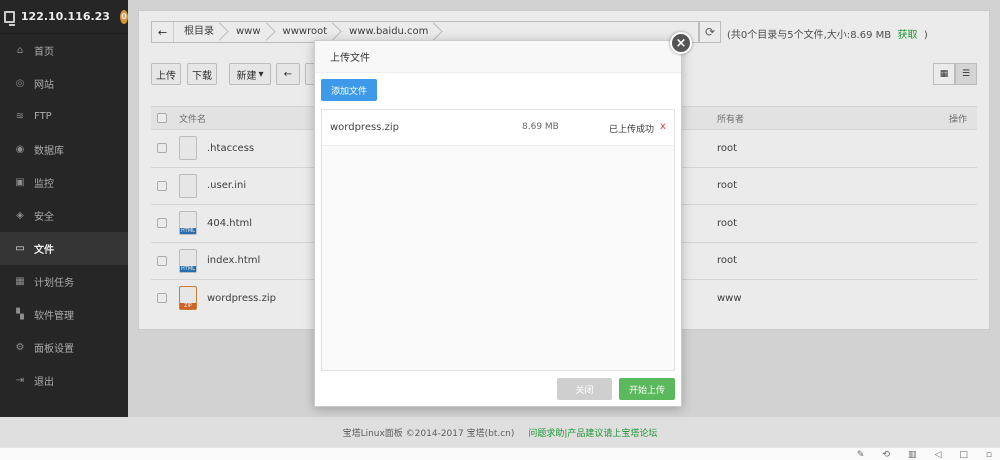 This screenshot has height=460, width=1000. I want to click on upload-list-item: wordpress.zip 8.69 MB 已上传成功 x, so click(498, 128).